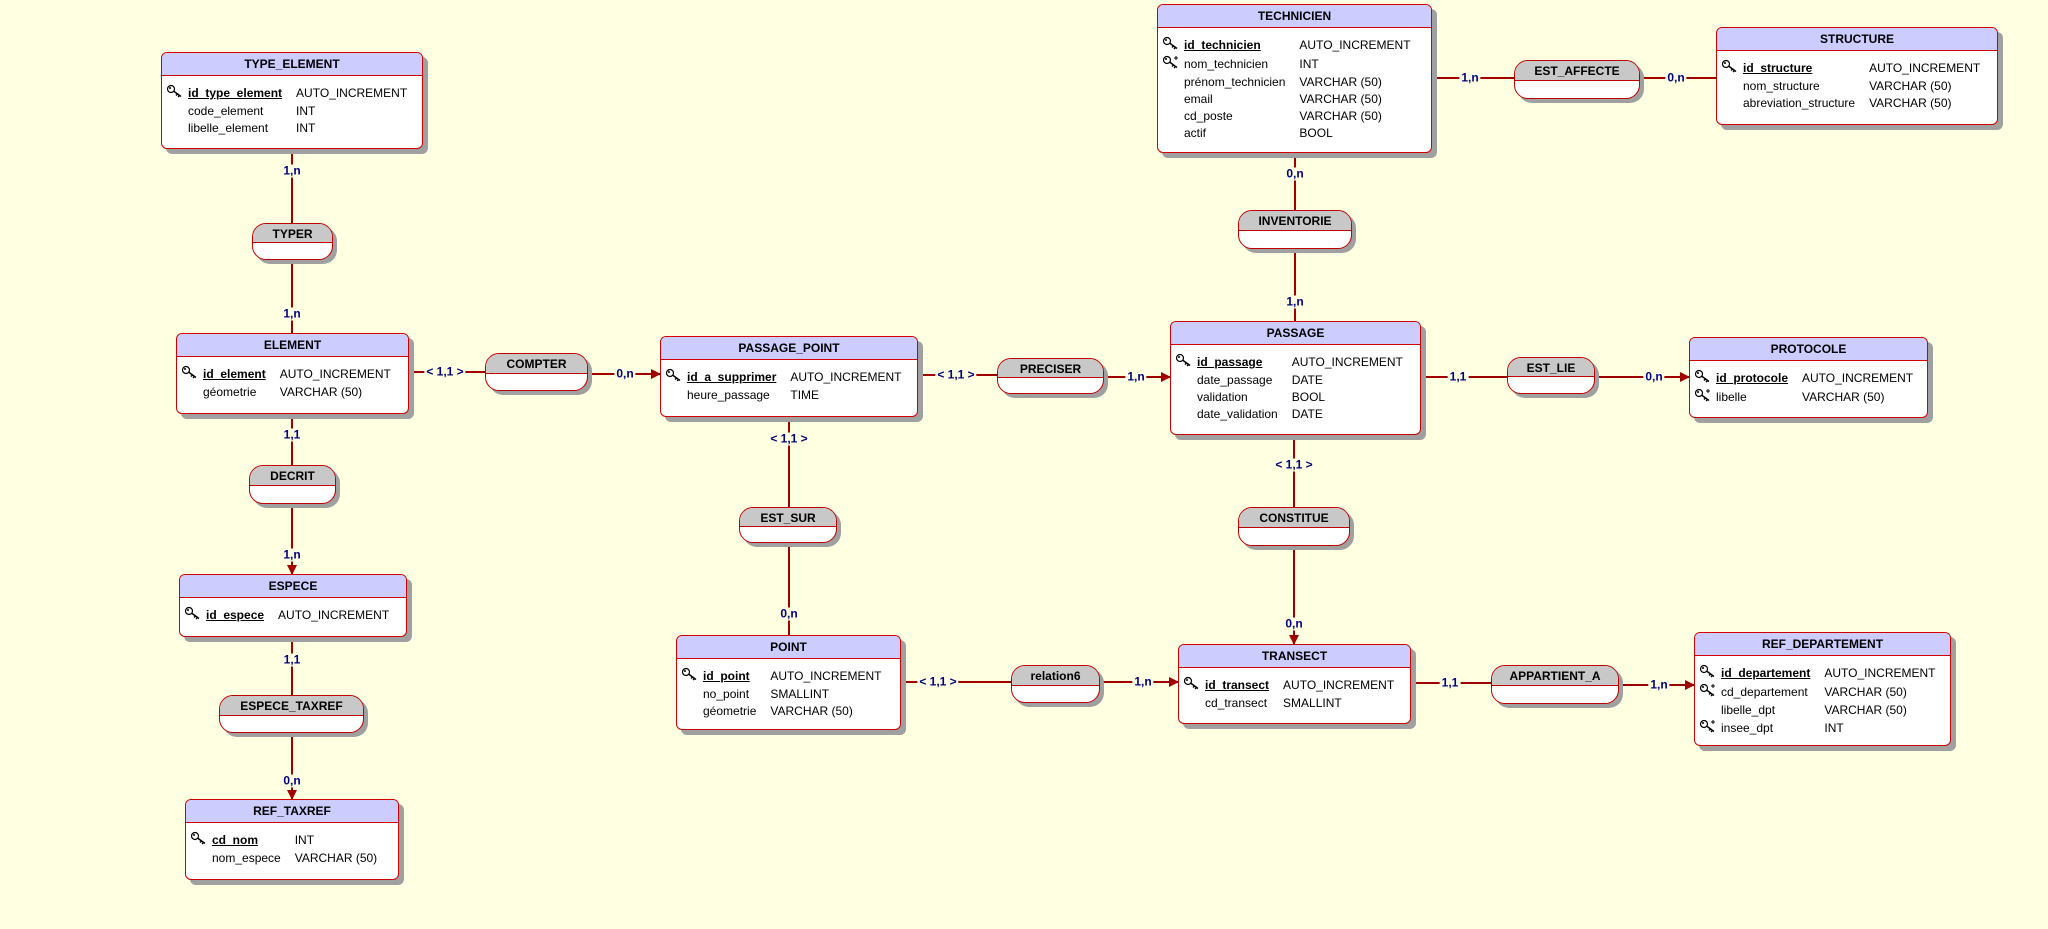  What do you see at coordinates (1294, 526) in the screenshot?
I see `association-constitue: CONSTITUE` at bounding box center [1294, 526].